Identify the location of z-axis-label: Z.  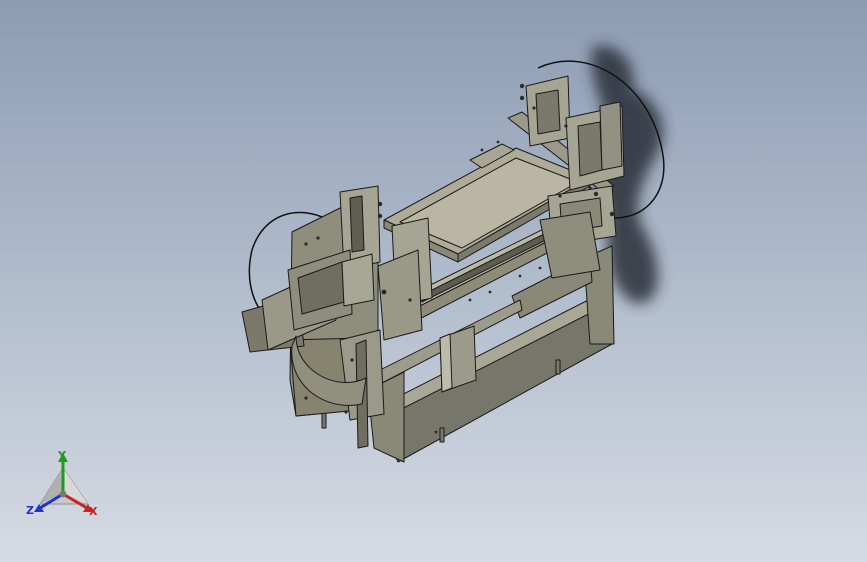
(30, 510).